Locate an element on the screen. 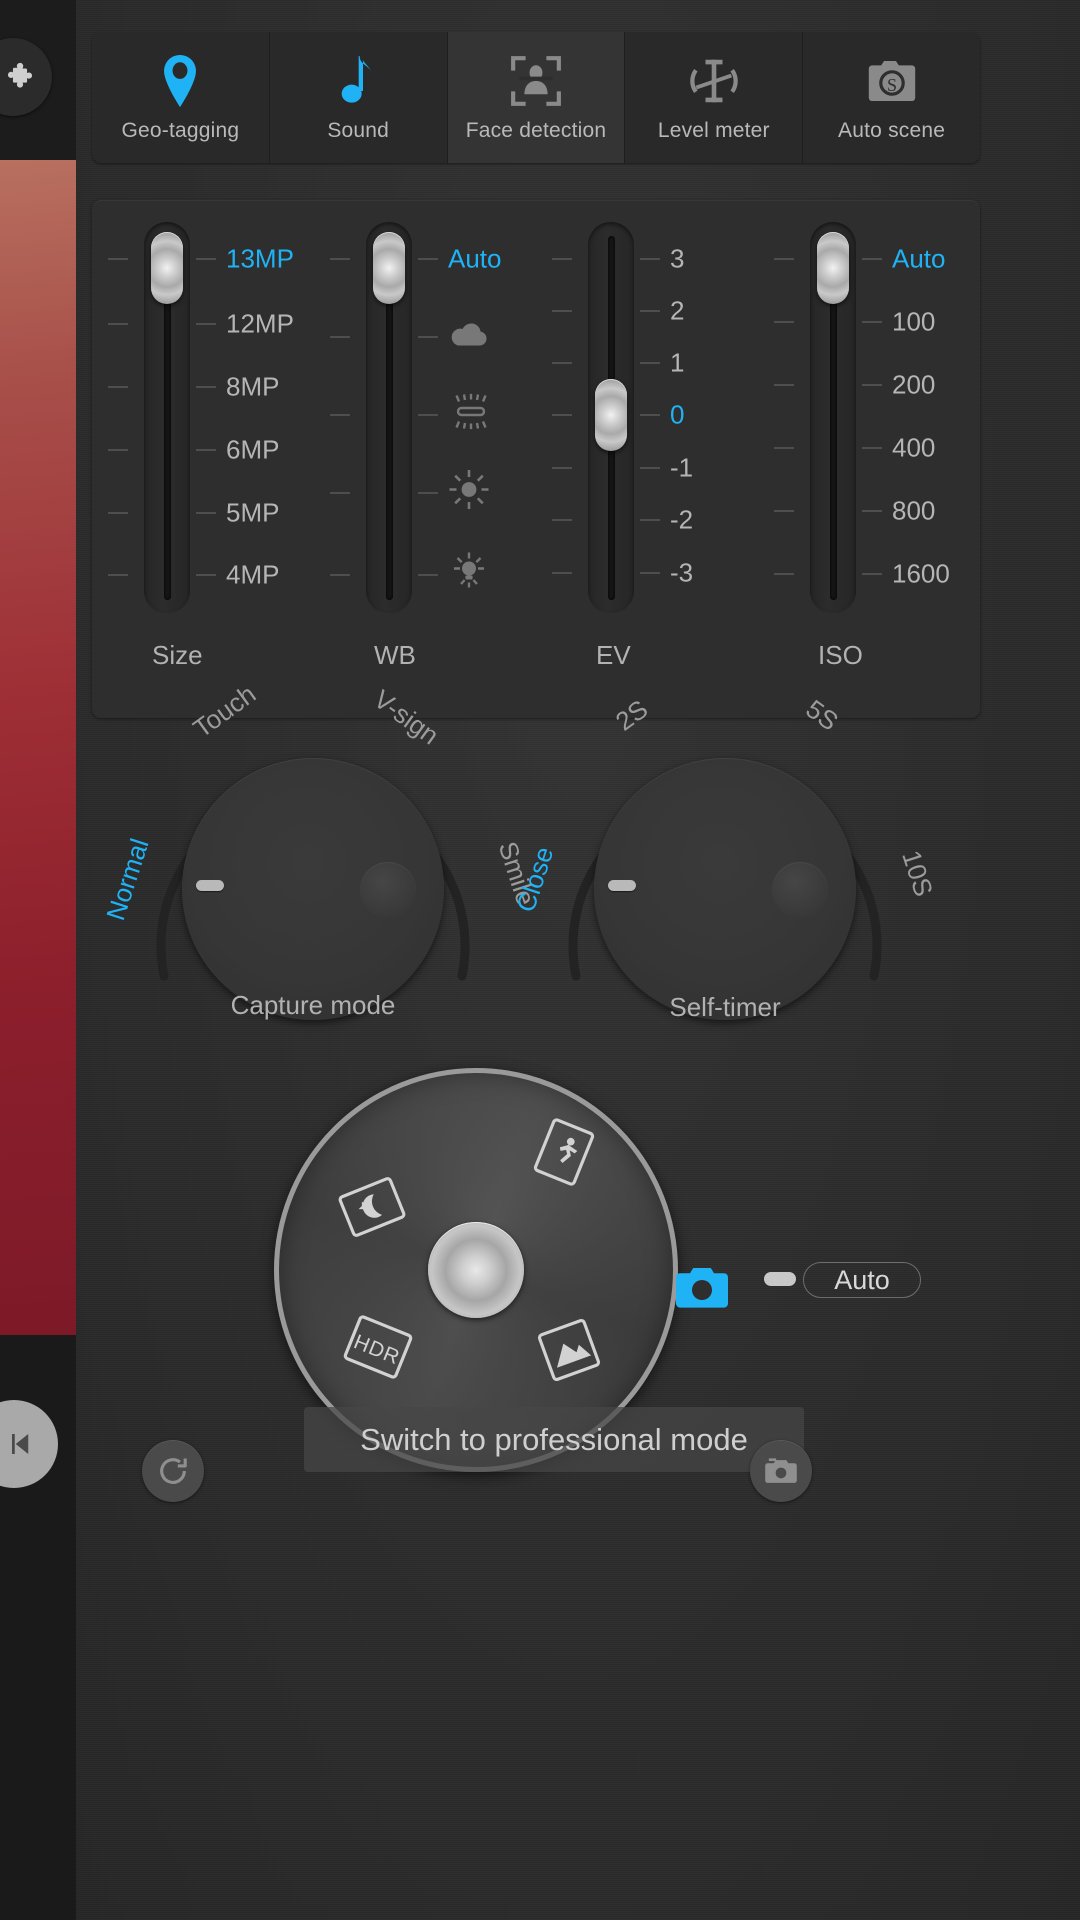 The width and height of the screenshot is (1080, 1920). iso-option: 1600 is located at coordinates (921, 574).